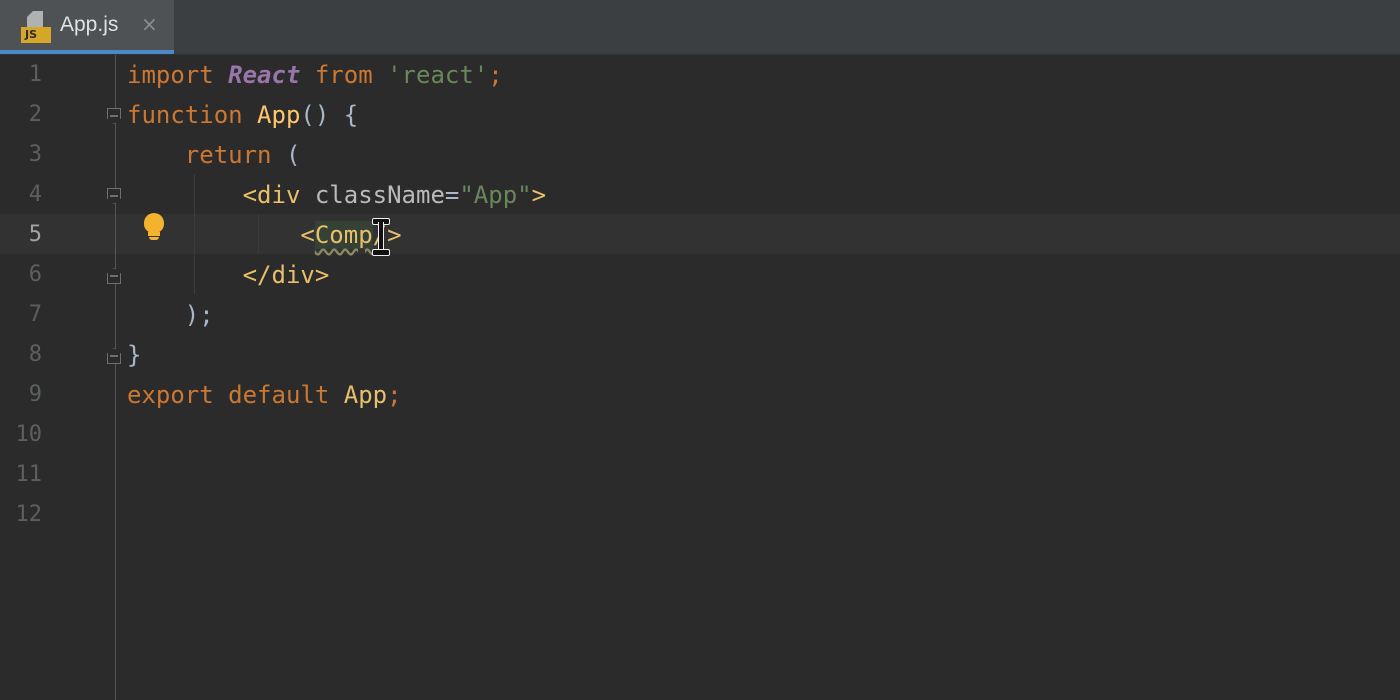 The width and height of the screenshot is (1400, 700). I want to click on lightbulb-icon, so click(154, 228).